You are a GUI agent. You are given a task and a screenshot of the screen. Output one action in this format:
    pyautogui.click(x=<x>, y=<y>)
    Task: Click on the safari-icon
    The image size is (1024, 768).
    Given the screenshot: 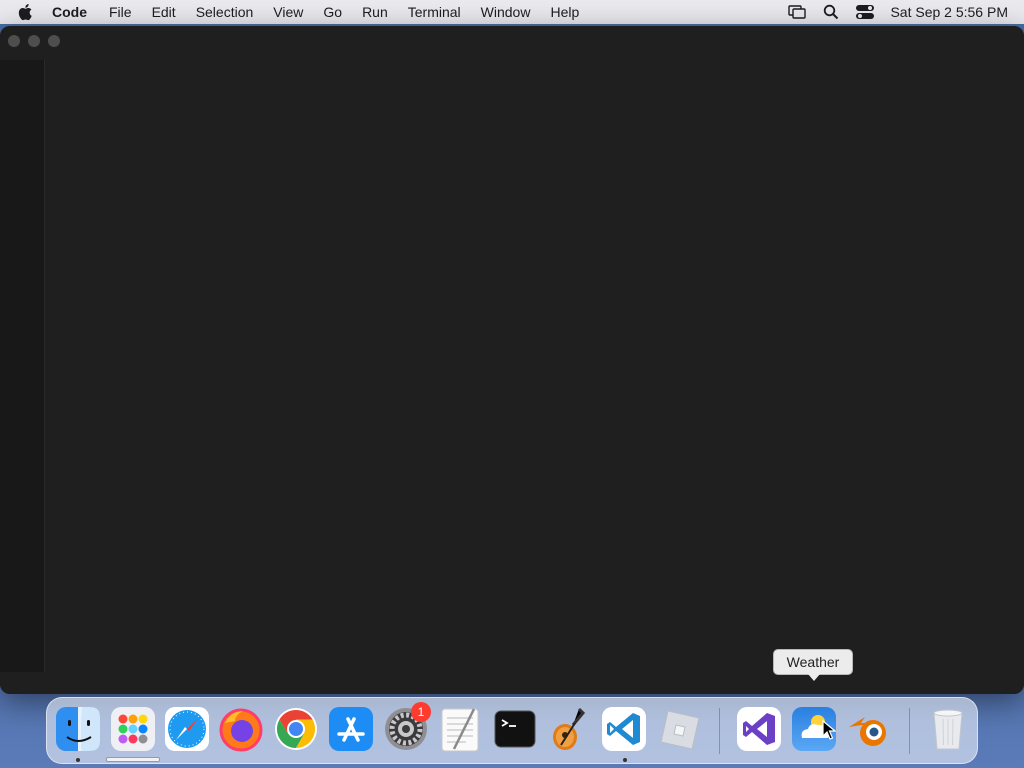 What is the action you would take?
    pyautogui.click(x=187, y=729)
    